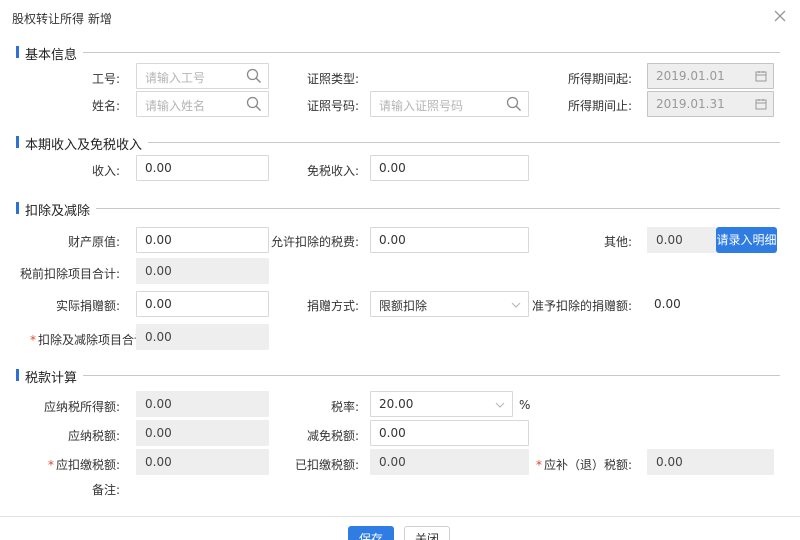 The height and width of the screenshot is (540, 800). I want to click on section-income: 本期收入及免税收入, so click(398, 143).